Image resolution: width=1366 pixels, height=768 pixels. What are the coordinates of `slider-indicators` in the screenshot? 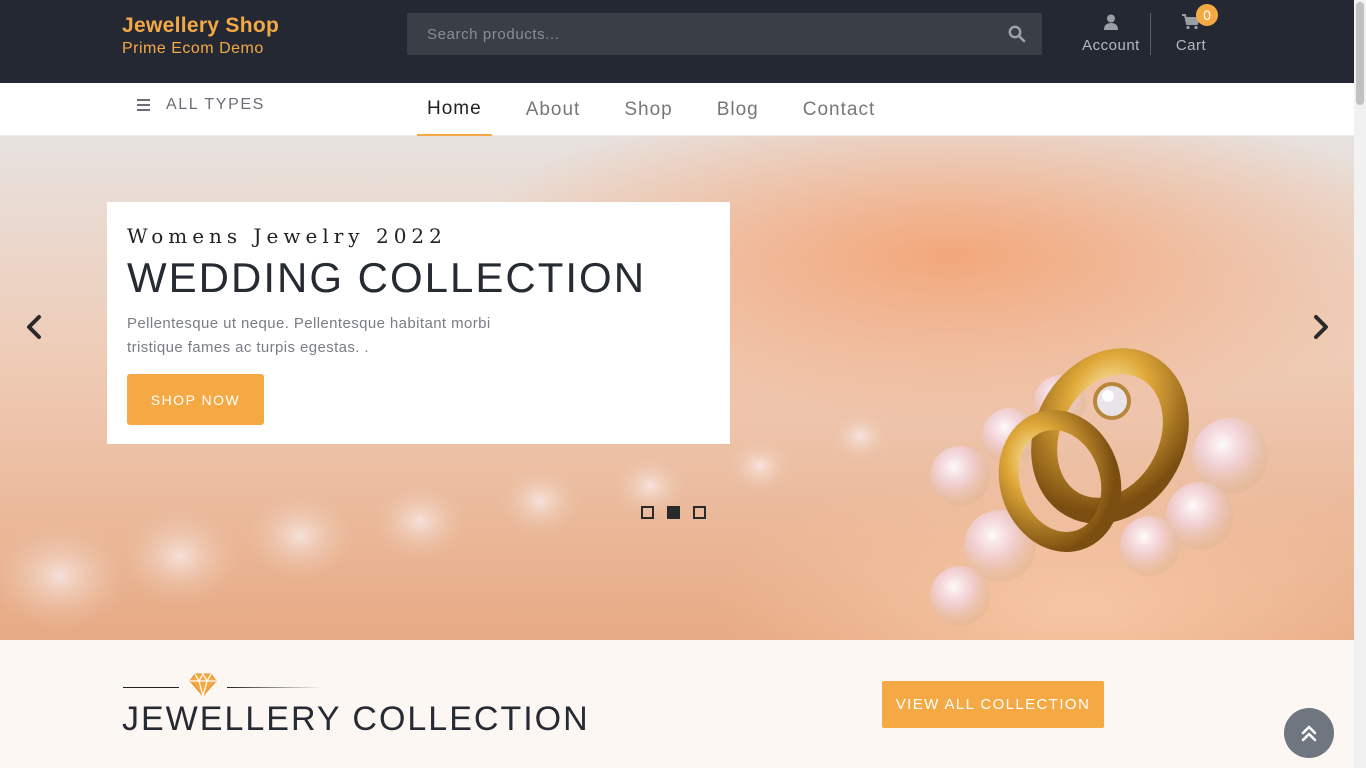 It's located at (680, 512).